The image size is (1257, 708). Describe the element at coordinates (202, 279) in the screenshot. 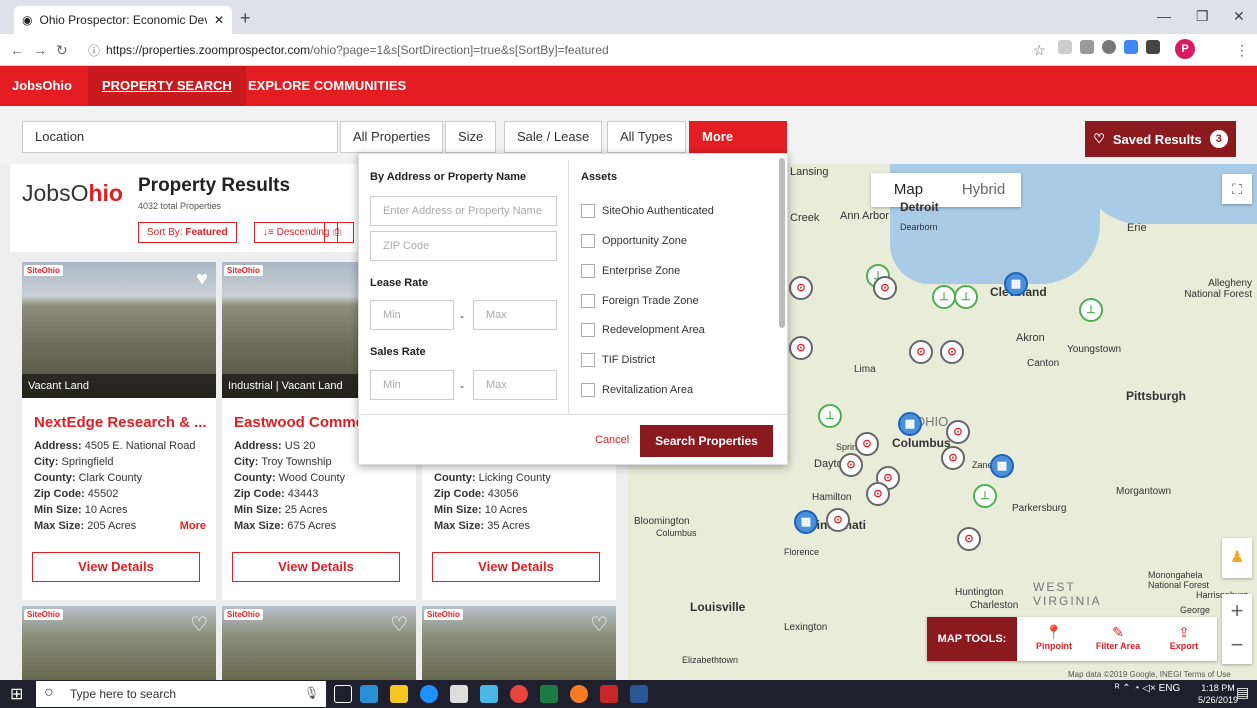

I see `save-heart-icon: ♥` at that location.